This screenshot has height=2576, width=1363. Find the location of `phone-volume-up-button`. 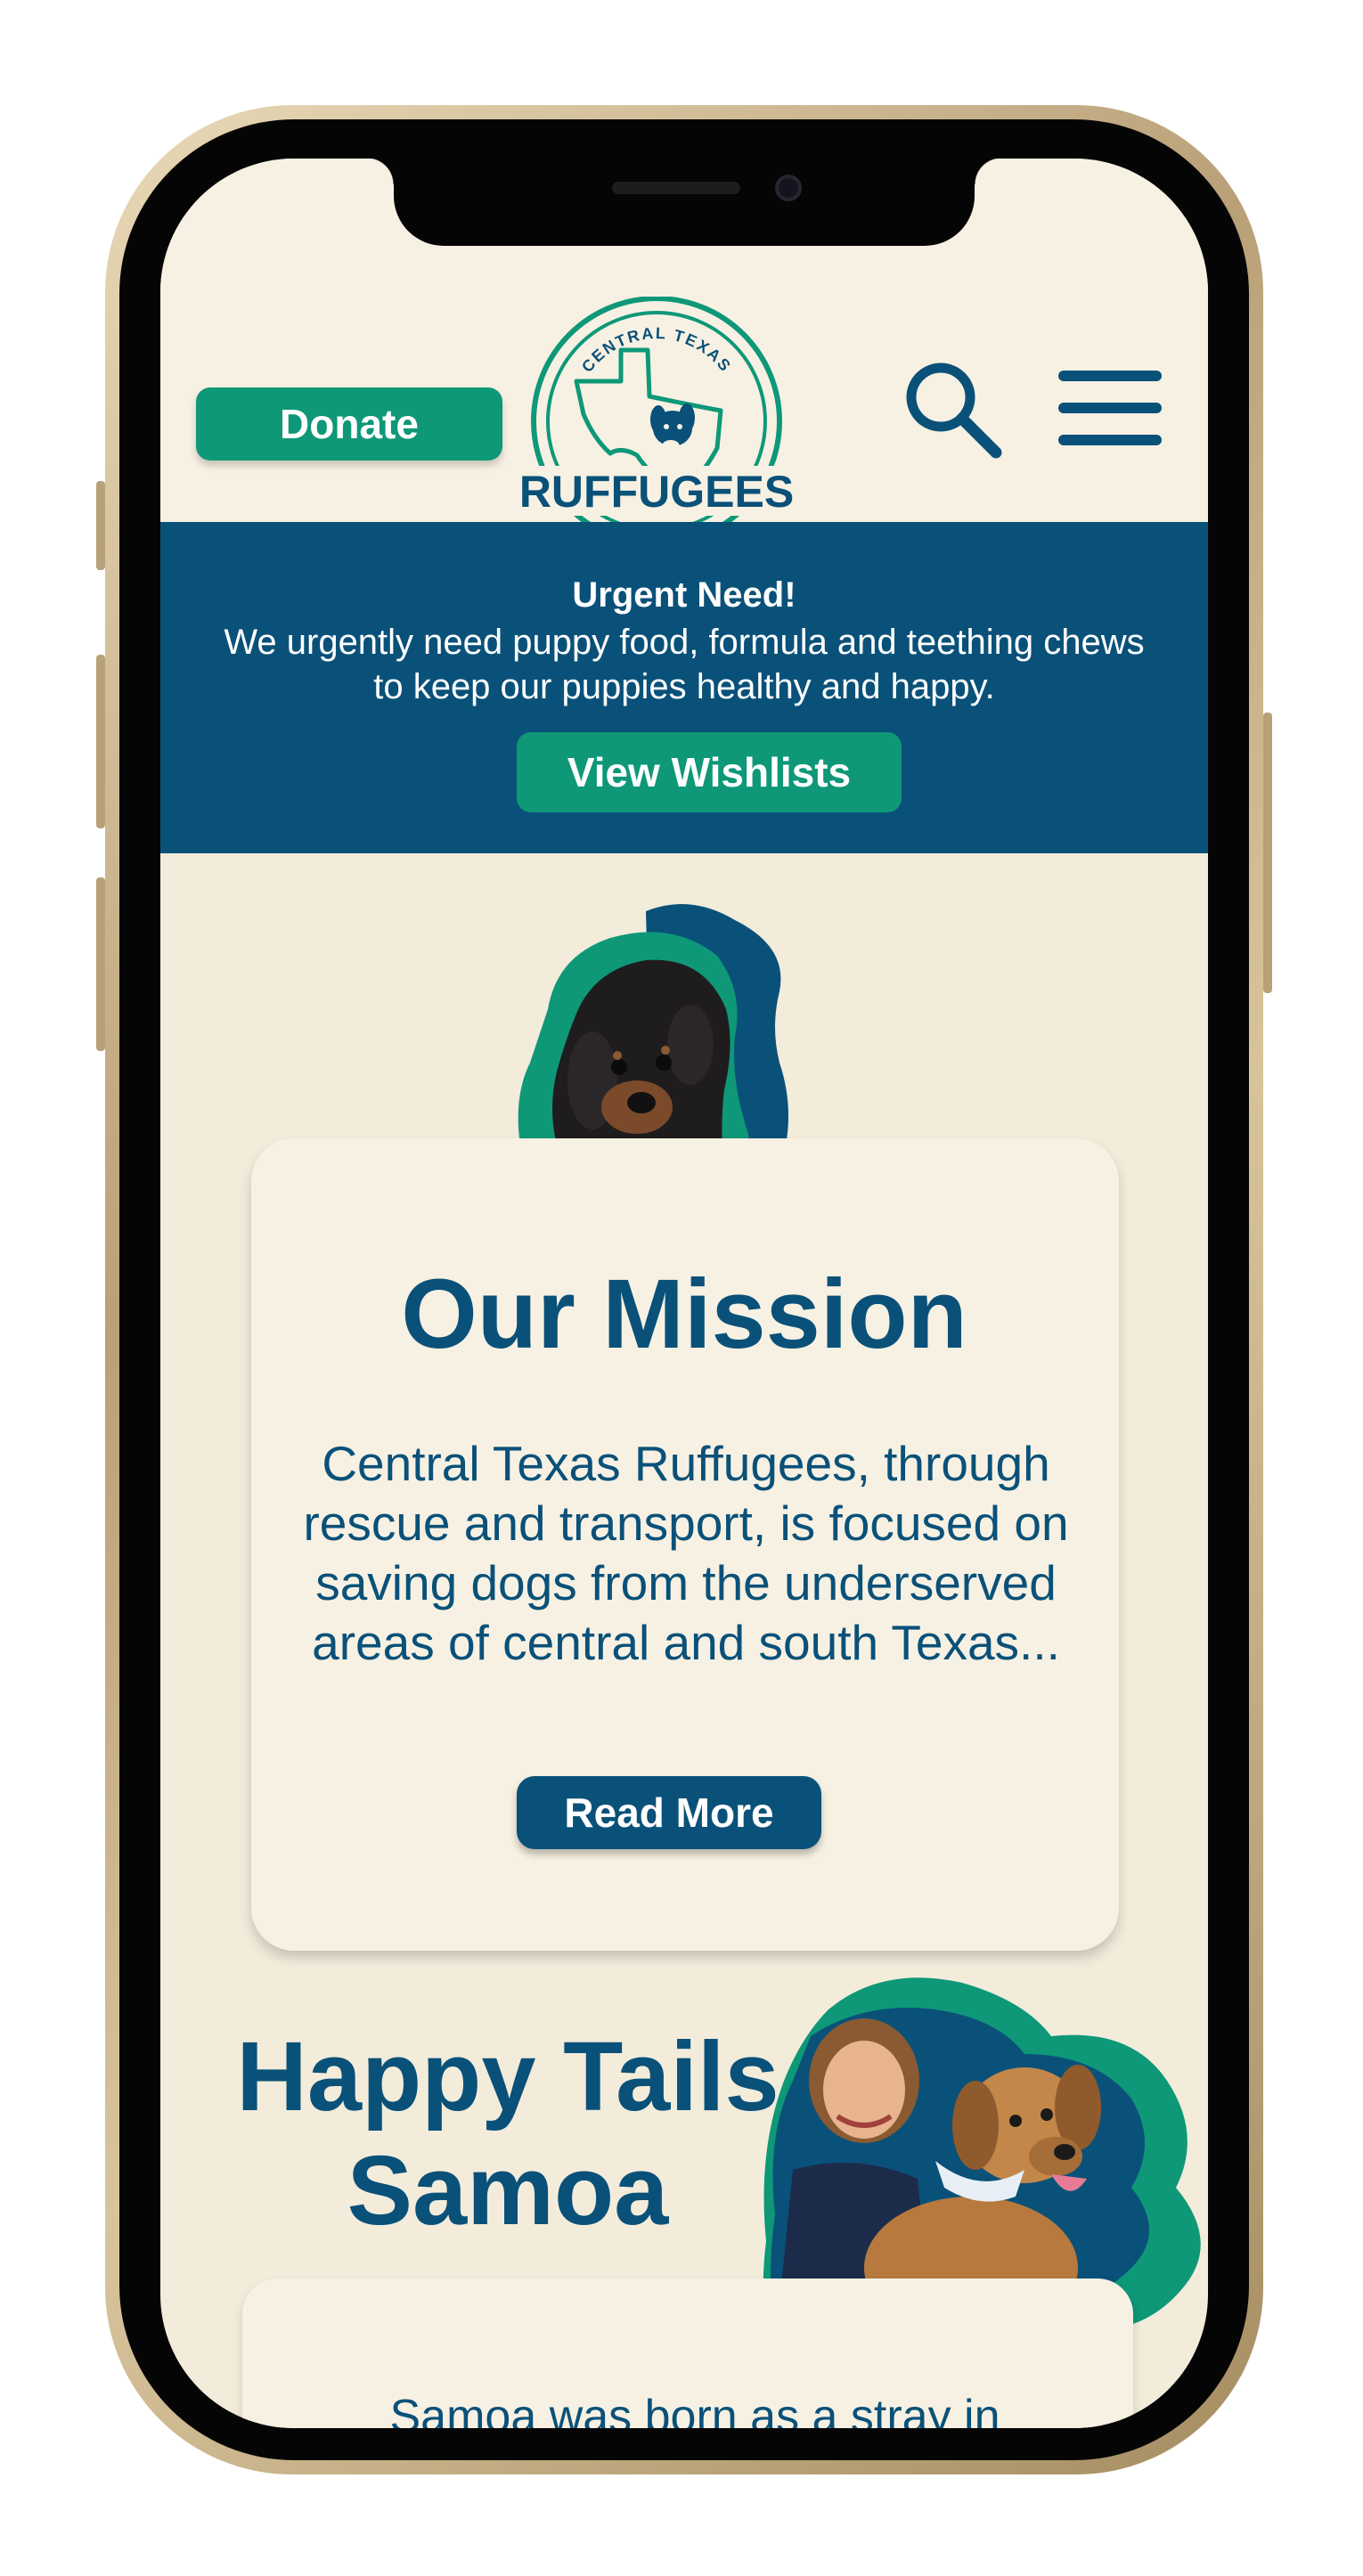

phone-volume-up-button is located at coordinates (101, 742).